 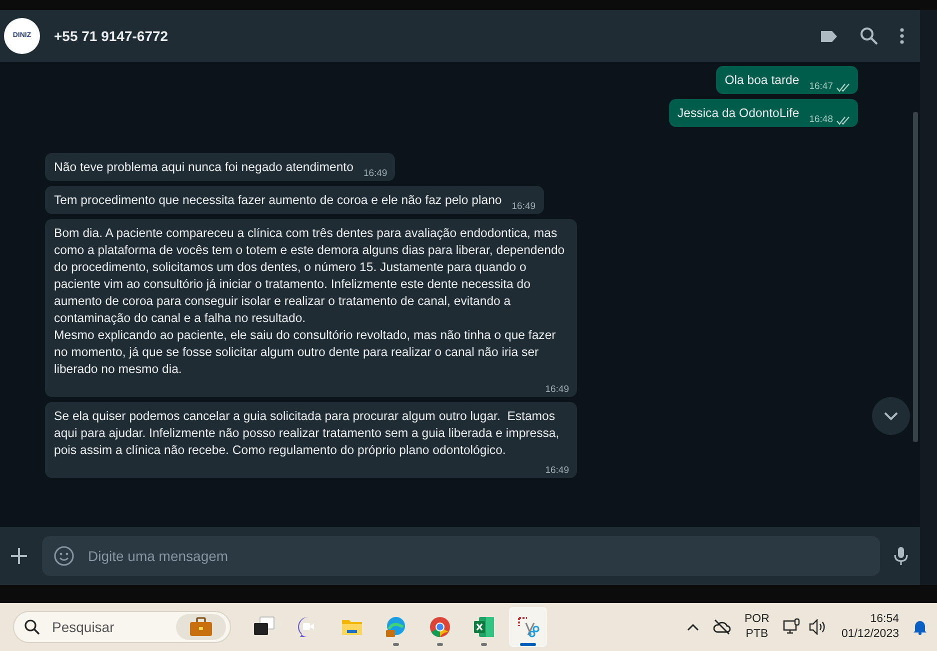 What do you see at coordinates (528, 627) in the screenshot?
I see `scissors-crop-icon` at bounding box center [528, 627].